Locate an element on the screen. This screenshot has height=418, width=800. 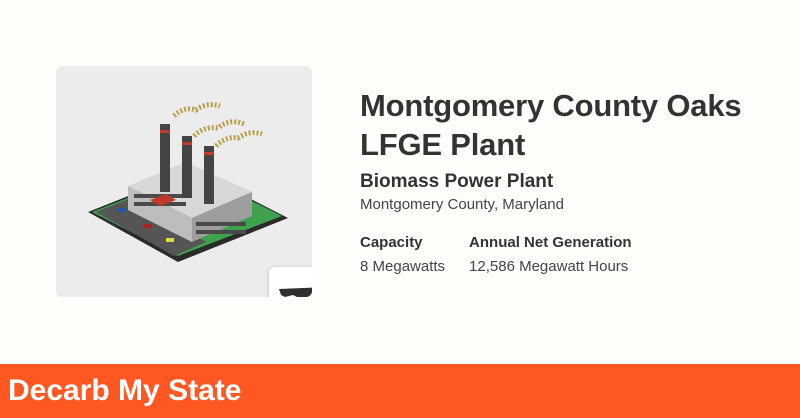
generation-value: 12,586 Megawatt Hours is located at coordinates (549, 266).